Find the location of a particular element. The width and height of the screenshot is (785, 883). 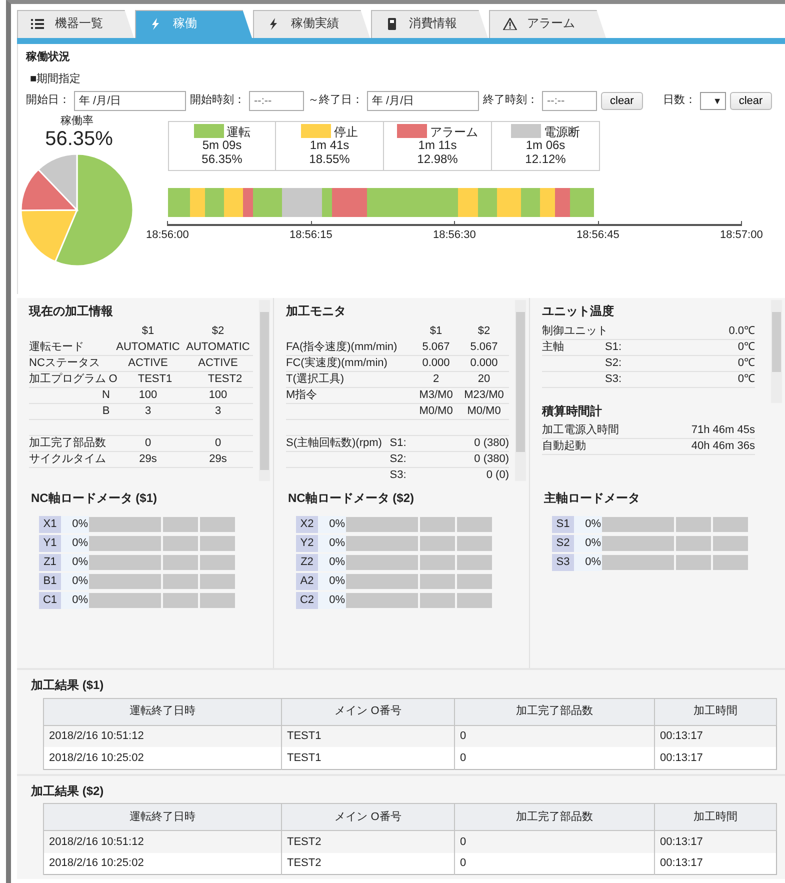

warning-icon is located at coordinates (510, 24).